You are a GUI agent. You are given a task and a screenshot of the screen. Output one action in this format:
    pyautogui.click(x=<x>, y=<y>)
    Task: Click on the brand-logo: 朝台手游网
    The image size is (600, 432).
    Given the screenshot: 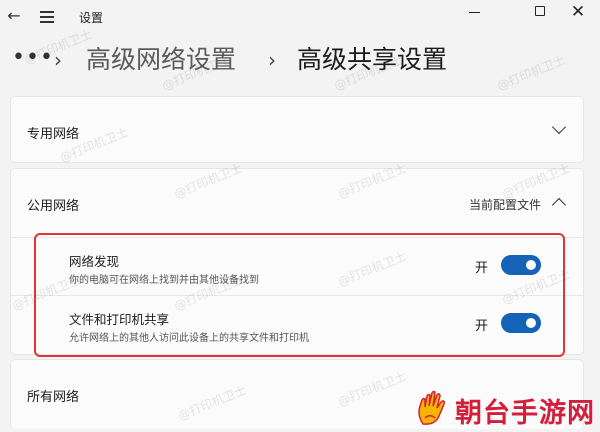 What is the action you would take?
    pyautogui.click(x=502, y=409)
    